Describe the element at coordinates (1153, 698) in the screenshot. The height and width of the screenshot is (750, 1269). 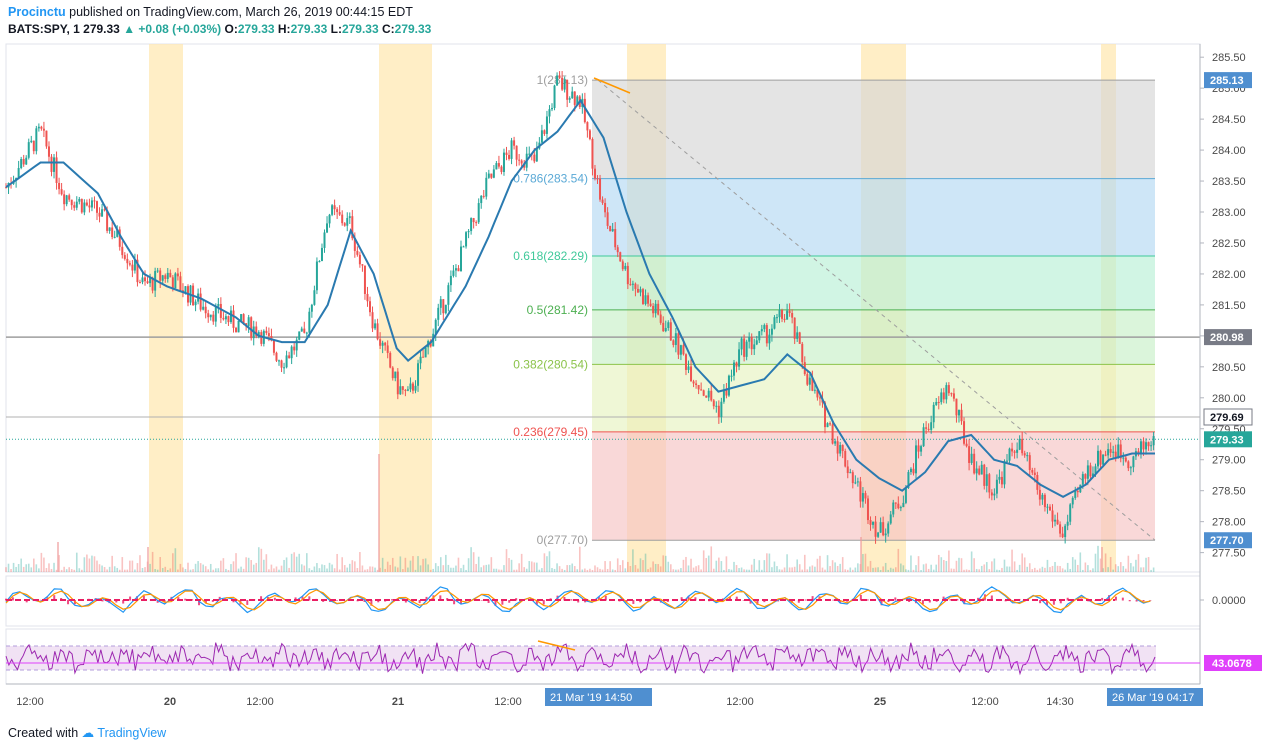
I see `time-marker-text: 26 Mar '19 04:17` at that location.